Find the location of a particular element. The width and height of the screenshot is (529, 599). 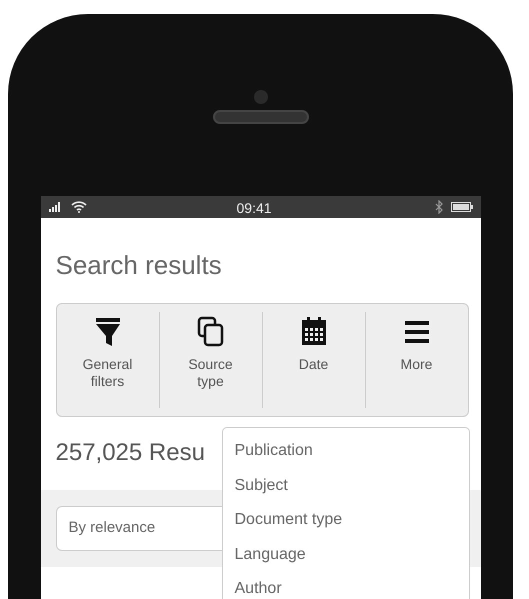

copy-icon is located at coordinates (211, 332).